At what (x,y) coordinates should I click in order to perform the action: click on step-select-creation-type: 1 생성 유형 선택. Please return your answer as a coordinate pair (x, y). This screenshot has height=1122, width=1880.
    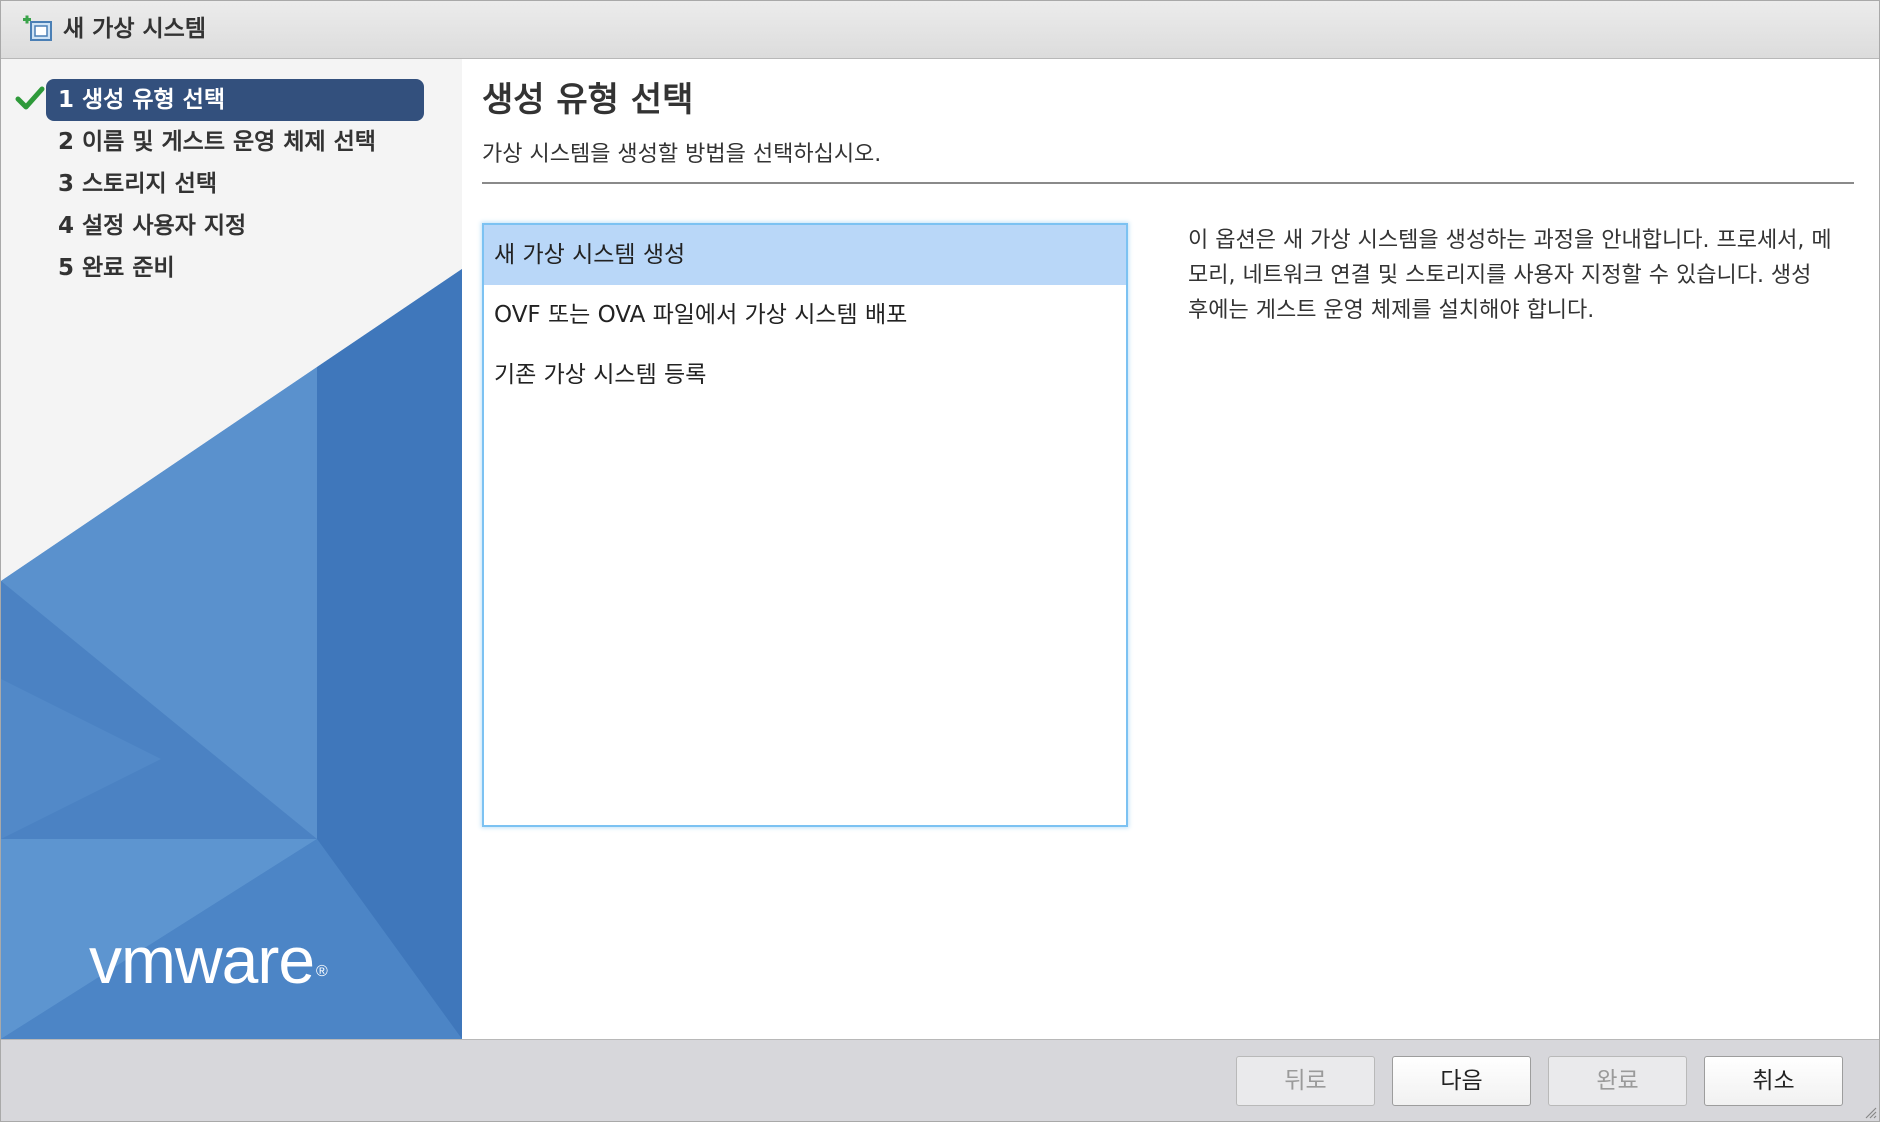
    Looking at the image, I should click on (231, 100).